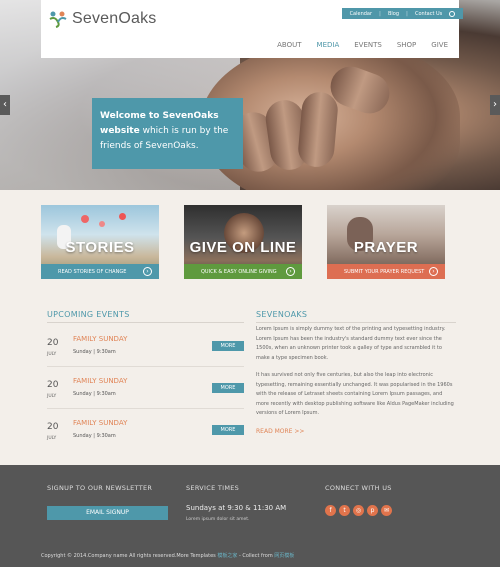 This screenshot has width=500, height=567. Describe the element at coordinates (428, 14) in the screenshot. I see `toplink-contact: Contact Us` at that location.